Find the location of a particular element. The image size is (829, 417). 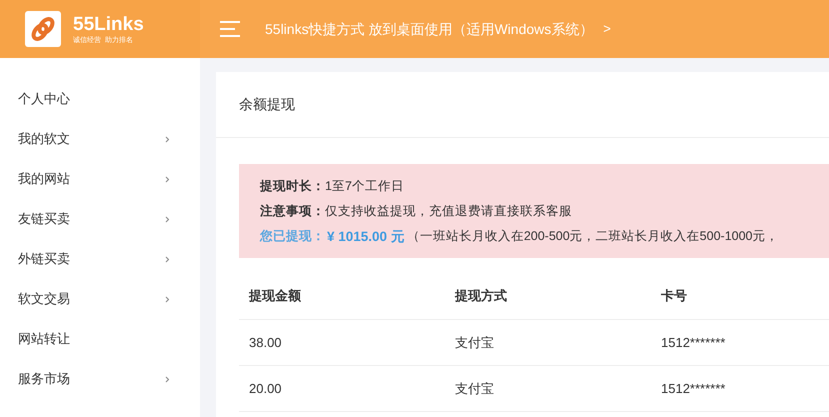

withdrawn-remark: （一班站长月收入在200-500元，二班站长月收入在500-1000元， is located at coordinates (592, 236).